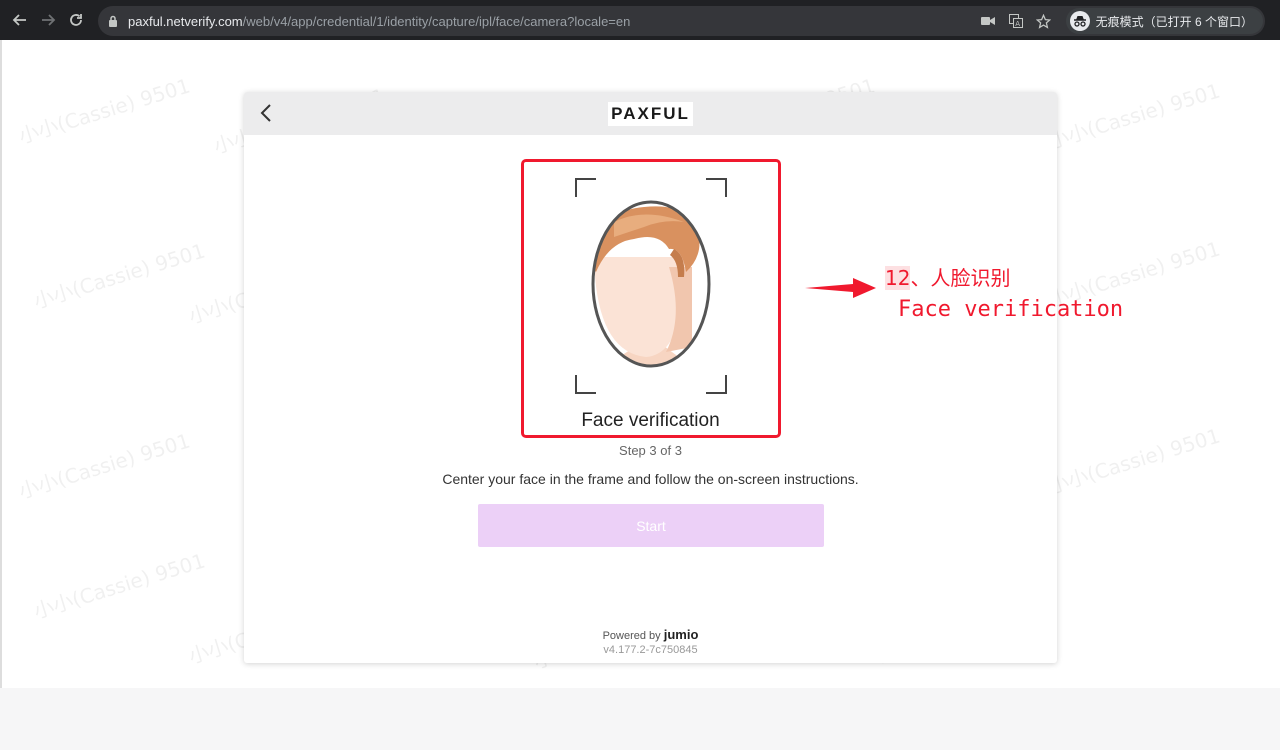  I want to click on back-button, so click(20, 20).